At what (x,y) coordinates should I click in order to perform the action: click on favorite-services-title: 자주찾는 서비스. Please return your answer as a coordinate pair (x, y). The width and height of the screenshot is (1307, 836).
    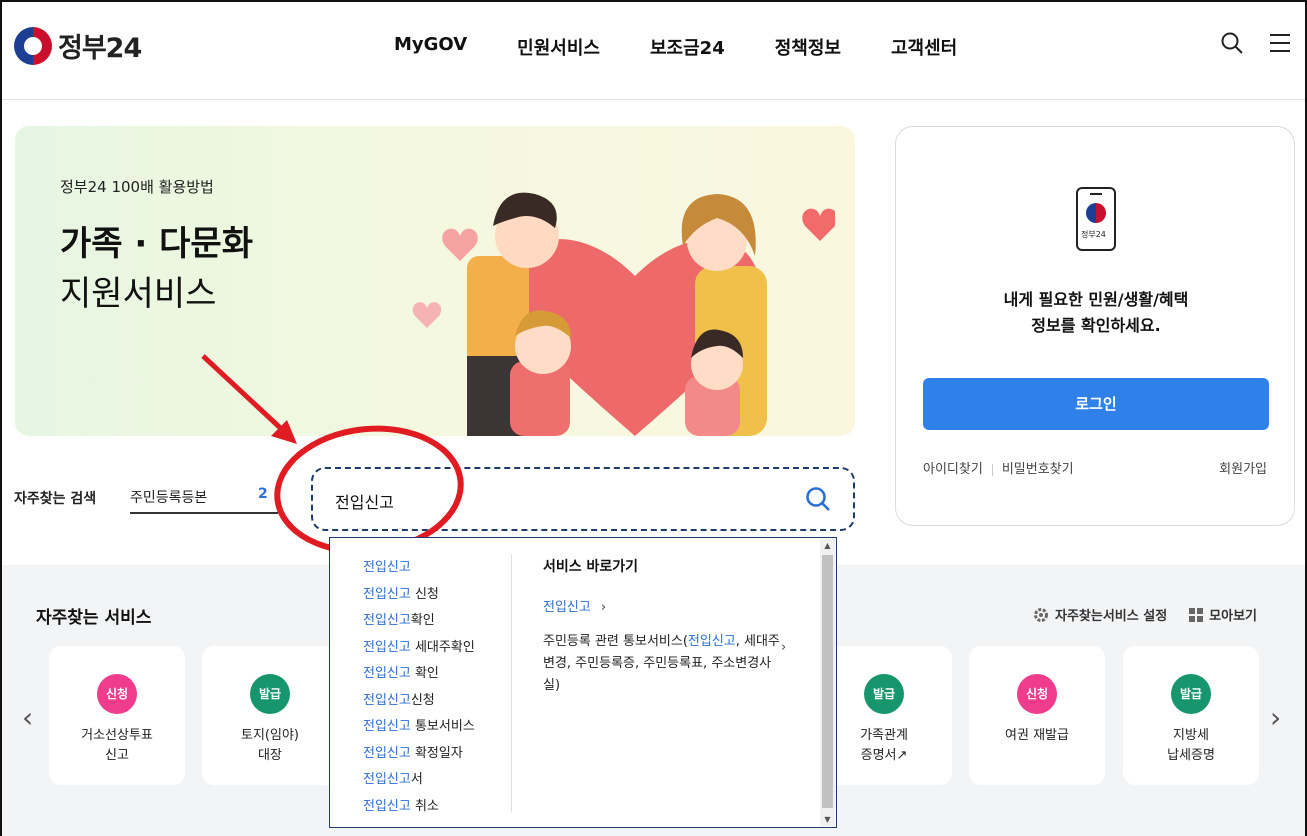
    Looking at the image, I should click on (94, 618).